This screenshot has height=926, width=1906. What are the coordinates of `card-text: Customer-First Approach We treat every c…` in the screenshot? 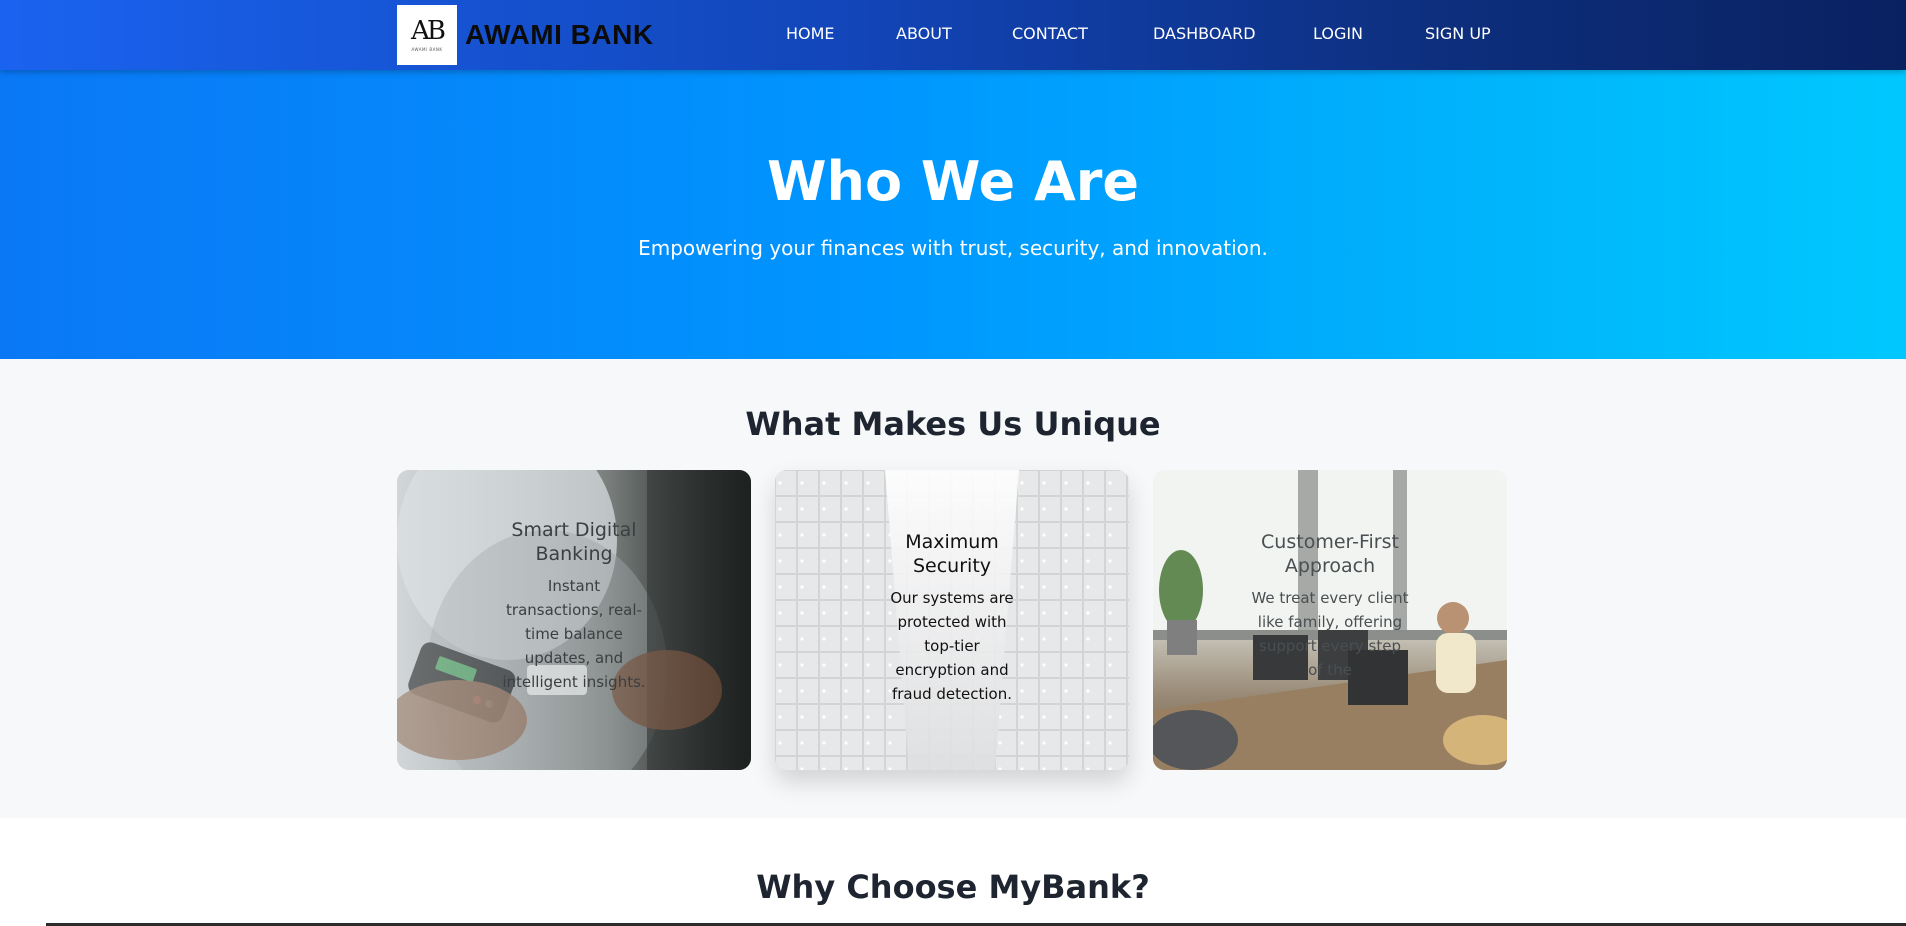 It's located at (1330, 620).